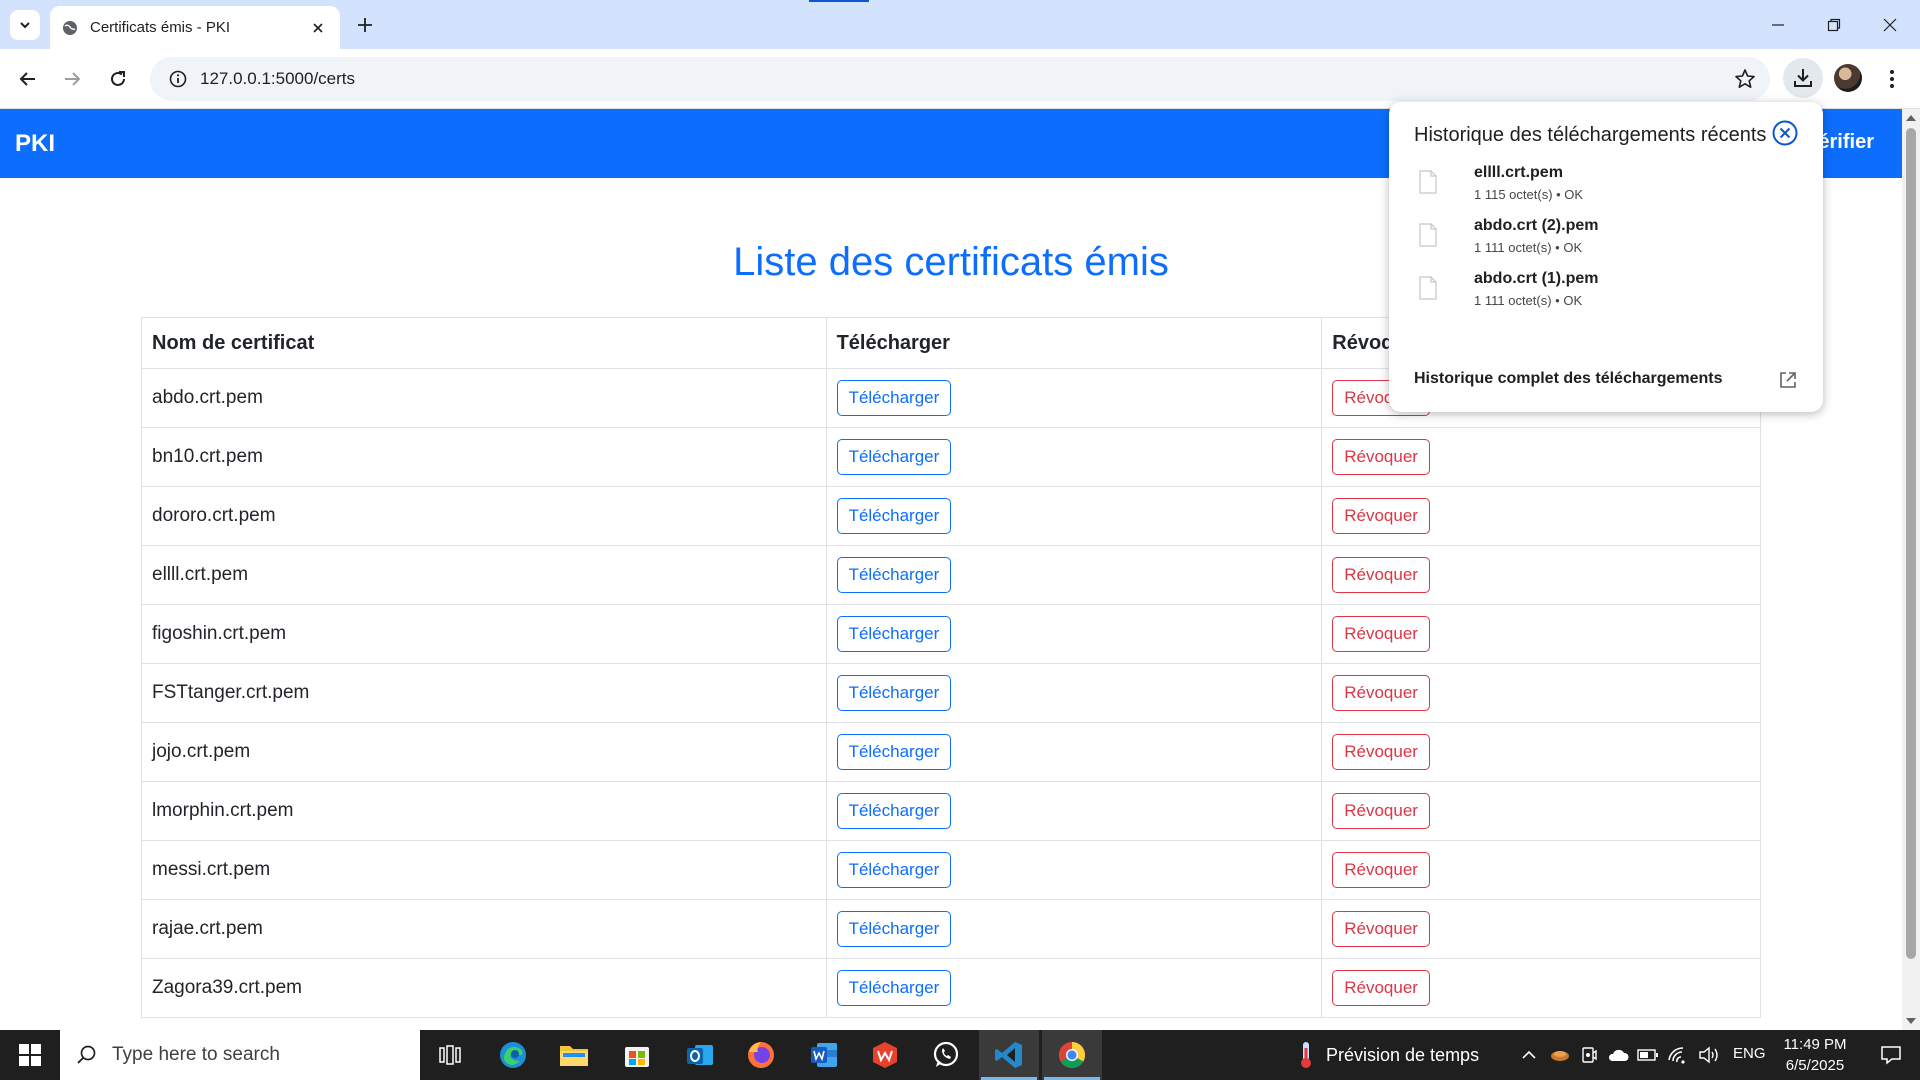  Describe the element at coordinates (1788, 380) in the screenshot. I see `open-in-new-icon` at that location.